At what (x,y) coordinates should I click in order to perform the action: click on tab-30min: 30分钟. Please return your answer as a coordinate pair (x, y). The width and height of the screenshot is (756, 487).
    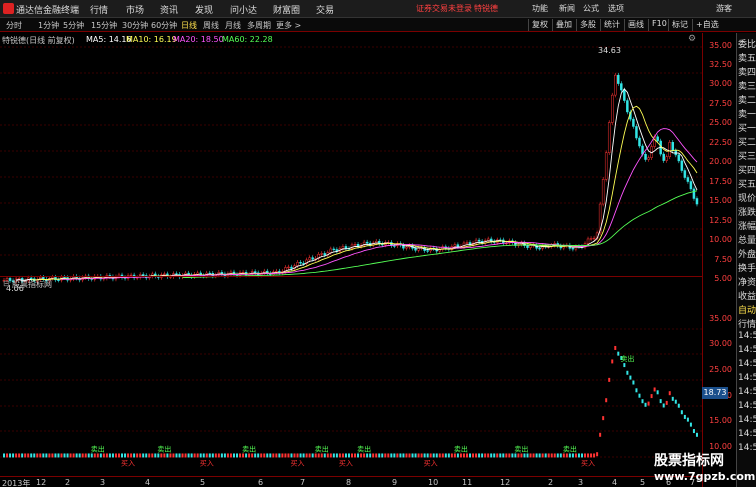
    Looking at the image, I should click on (135, 25).